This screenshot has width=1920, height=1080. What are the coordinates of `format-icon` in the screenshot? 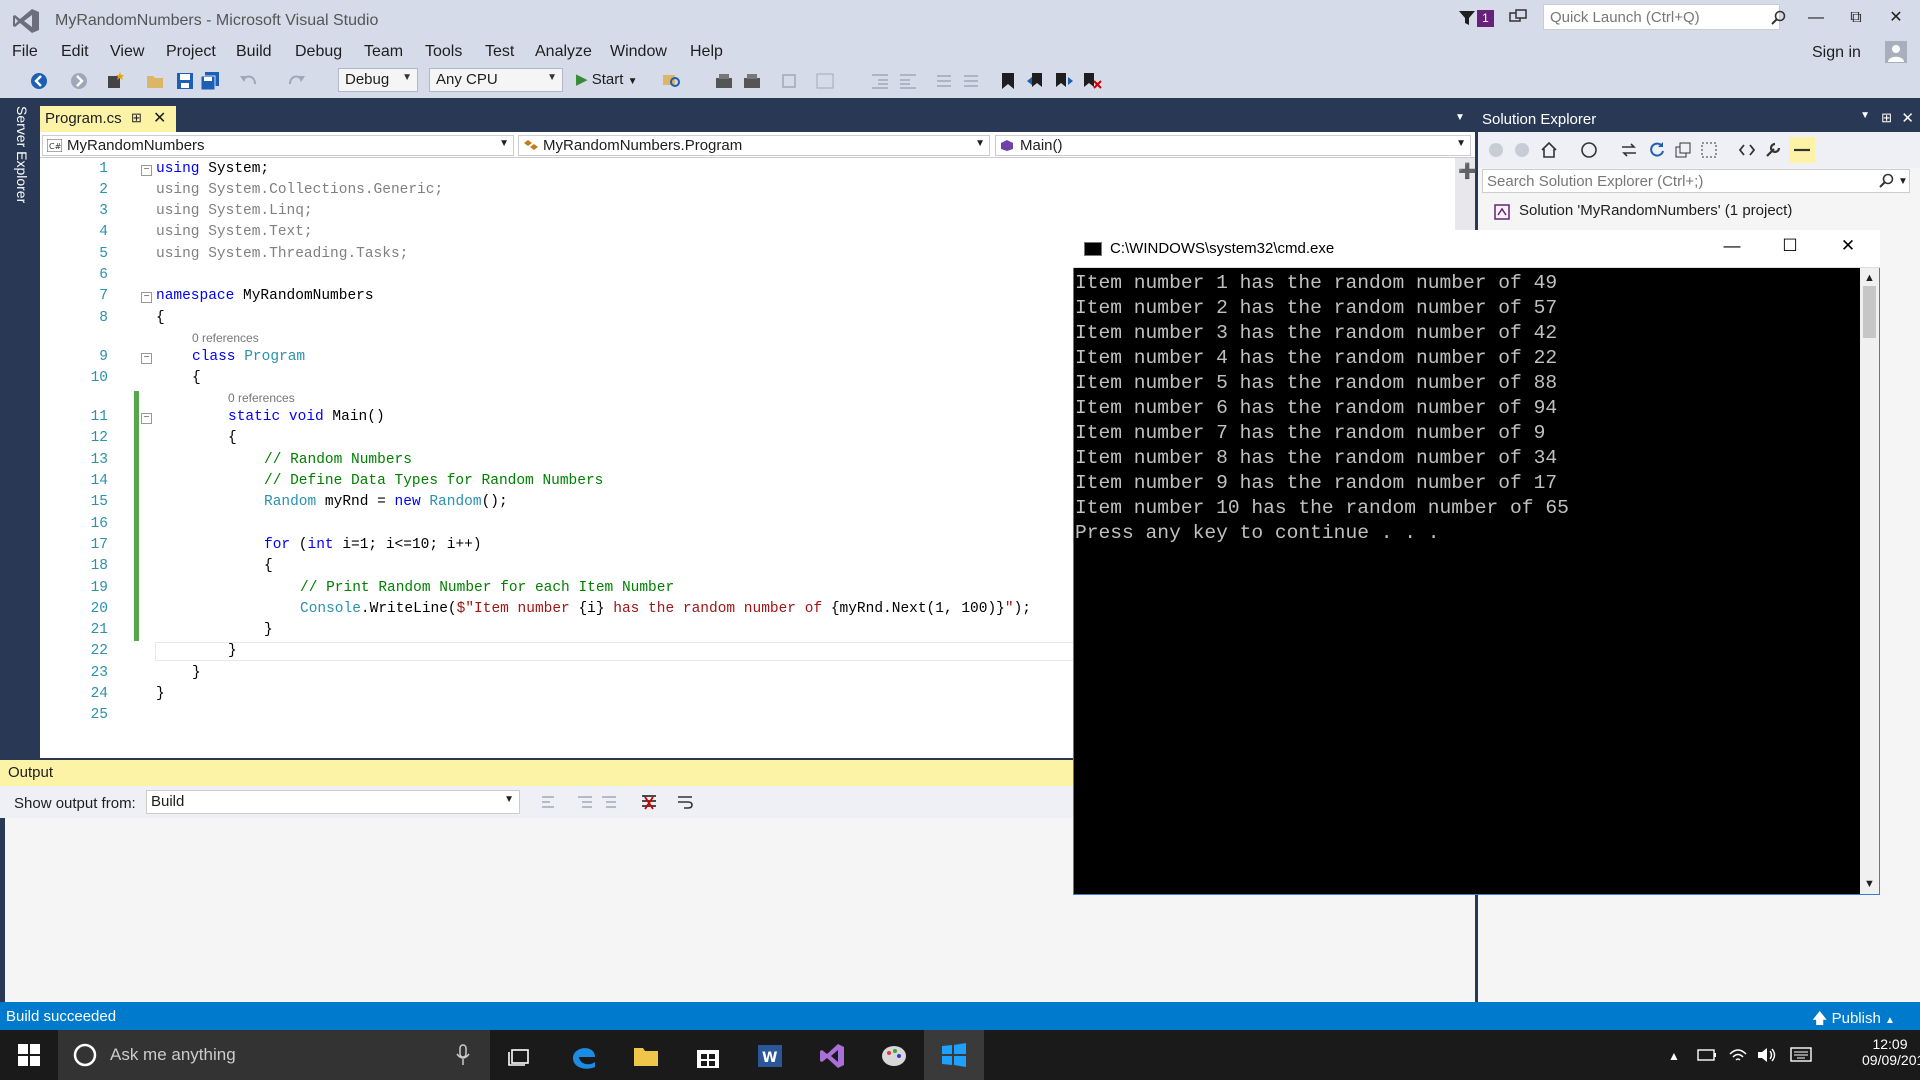 It's located at (825, 81).